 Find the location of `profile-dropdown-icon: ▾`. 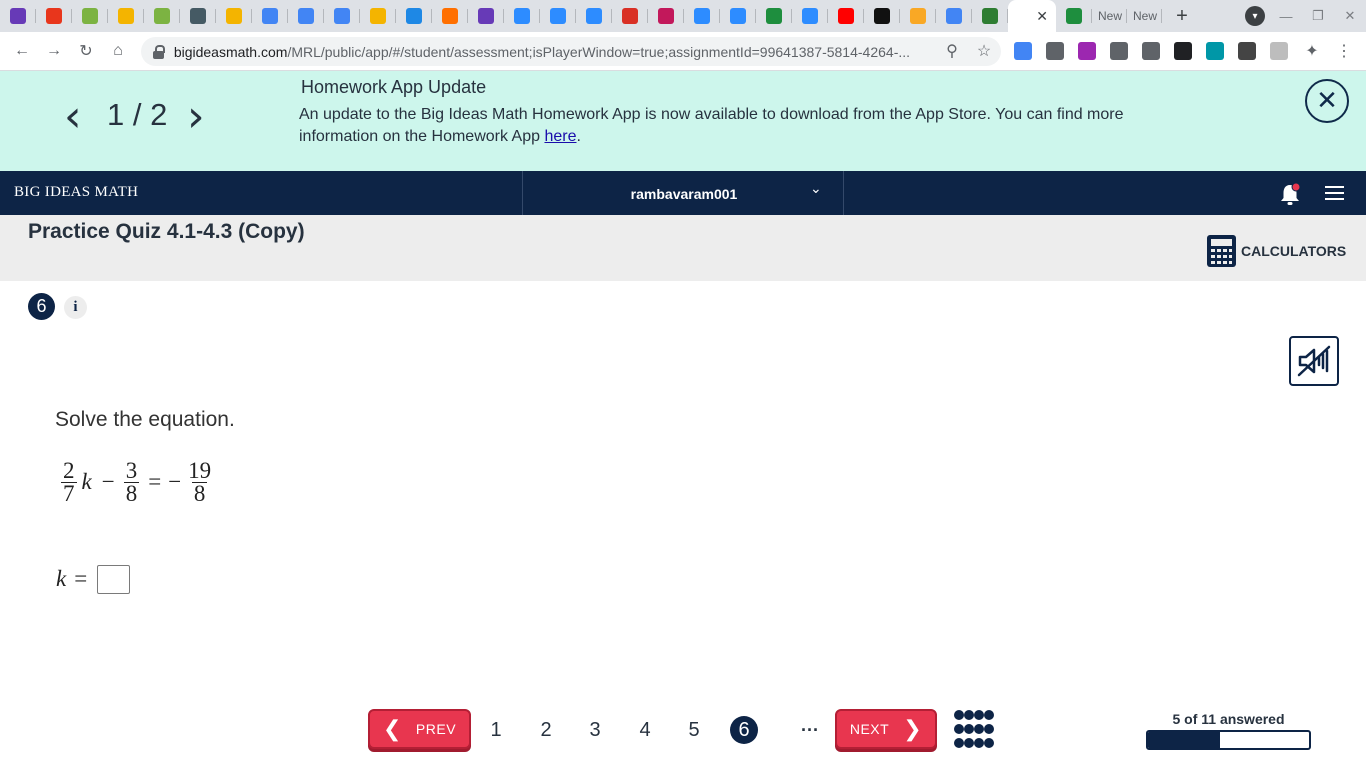

profile-dropdown-icon: ▾ is located at coordinates (1255, 16).